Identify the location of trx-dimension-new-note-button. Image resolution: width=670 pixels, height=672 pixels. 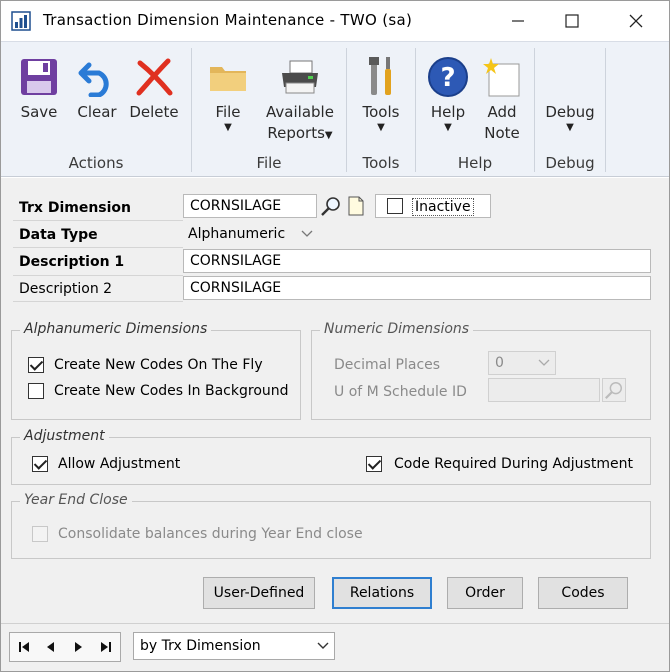
(356, 206).